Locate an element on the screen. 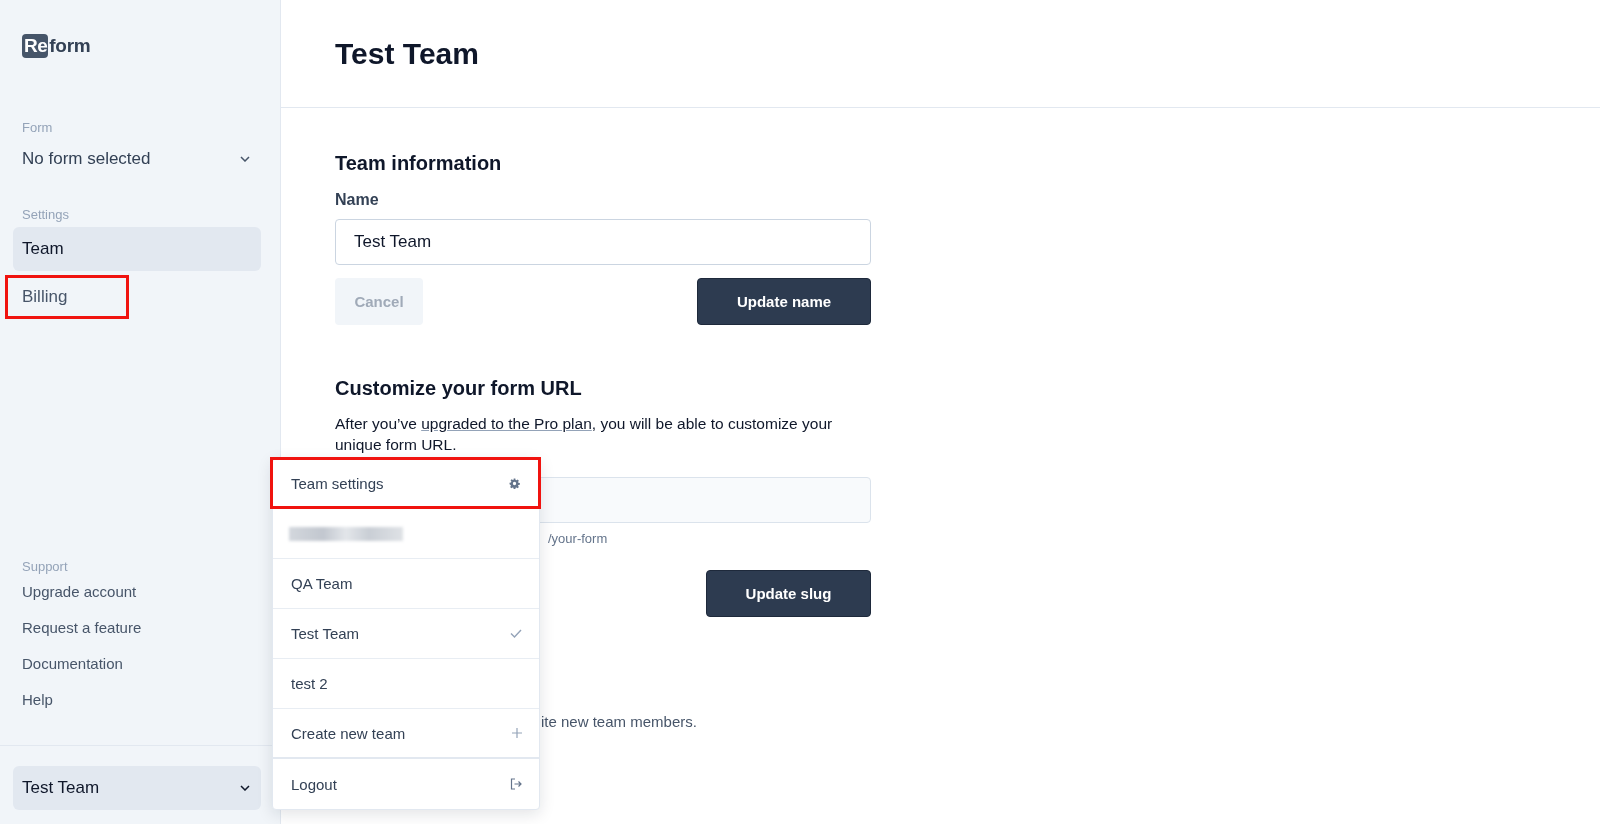 This screenshot has height=824, width=1600. menu-item: test 2 is located at coordinates (406, 684).